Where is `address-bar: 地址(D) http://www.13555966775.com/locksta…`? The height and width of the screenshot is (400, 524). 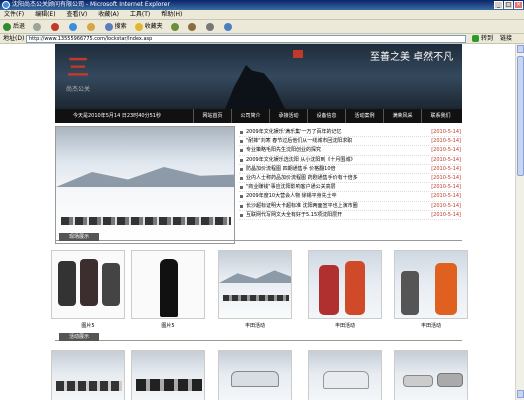
address-bar: 地址(D) http://www.13555966775.com/locksta… is located at coordinates (262, 39).